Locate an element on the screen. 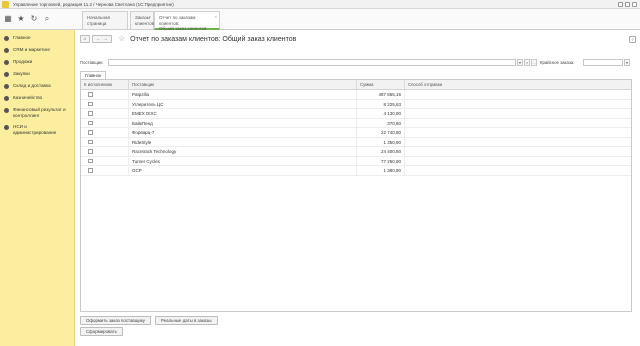  supplier-field is located at coordinates (312, 62).